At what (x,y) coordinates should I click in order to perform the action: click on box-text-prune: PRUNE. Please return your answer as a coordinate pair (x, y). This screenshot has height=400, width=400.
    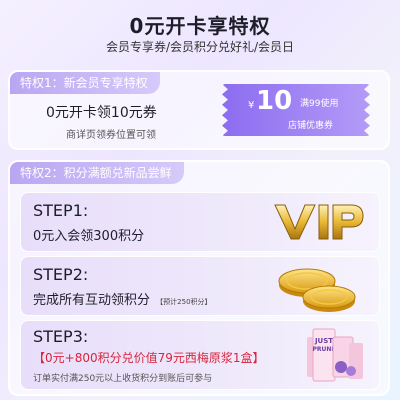
    Looking at the image, I should click on (323, 349).